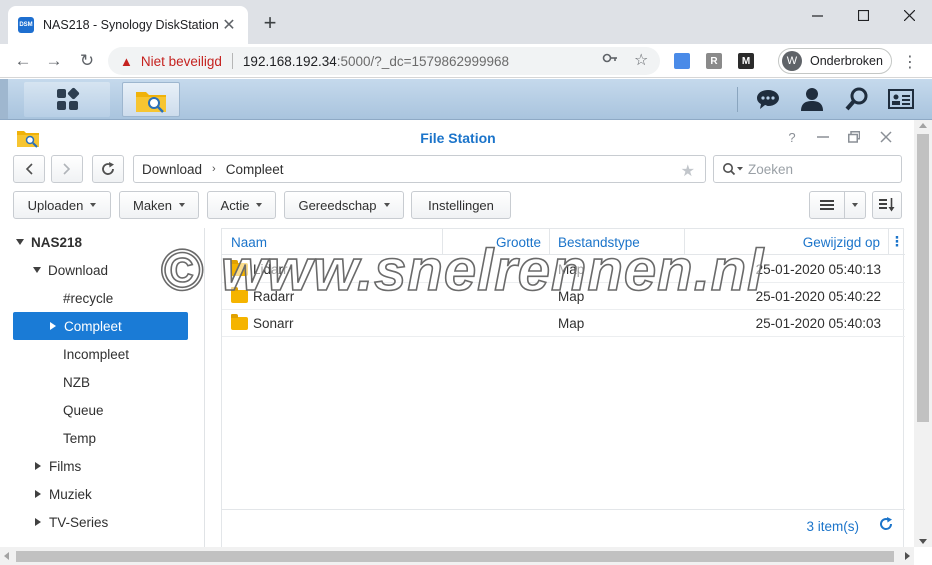  What do you see at coordinates (923, 541) in the screenshot?
I see `scroll-down-icon` at bounding box center [923, 541].